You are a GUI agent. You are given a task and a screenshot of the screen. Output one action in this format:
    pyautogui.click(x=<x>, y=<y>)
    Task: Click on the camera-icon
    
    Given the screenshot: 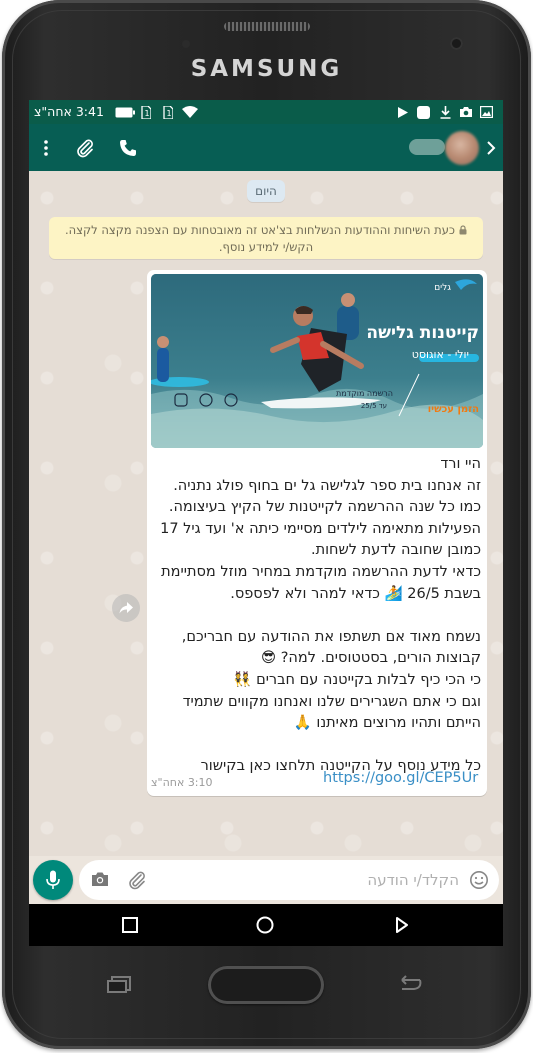 What is the action you would take?
    pyautogui.click(x=100, y=881)
    